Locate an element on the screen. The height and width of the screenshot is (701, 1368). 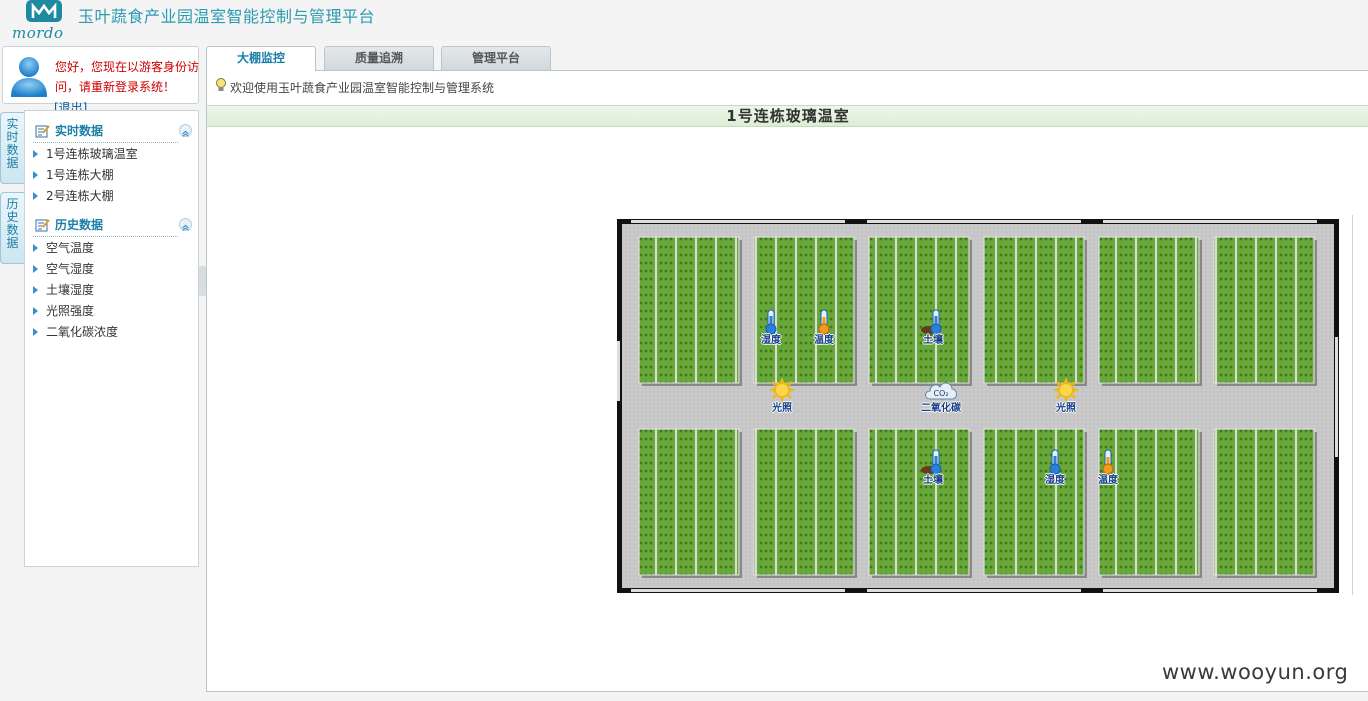
sensor-label: 二氧化碳 is located at coordinates (941, 408).